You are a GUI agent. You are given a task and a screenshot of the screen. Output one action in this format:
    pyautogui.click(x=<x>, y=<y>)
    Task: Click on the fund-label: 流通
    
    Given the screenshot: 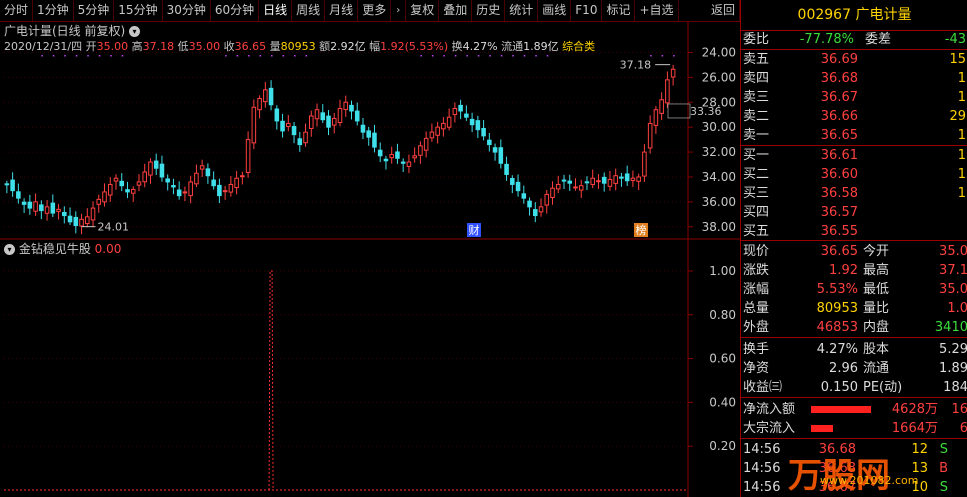 What is the action you would take?
    pyautogui.click(x=876, y=368)
    